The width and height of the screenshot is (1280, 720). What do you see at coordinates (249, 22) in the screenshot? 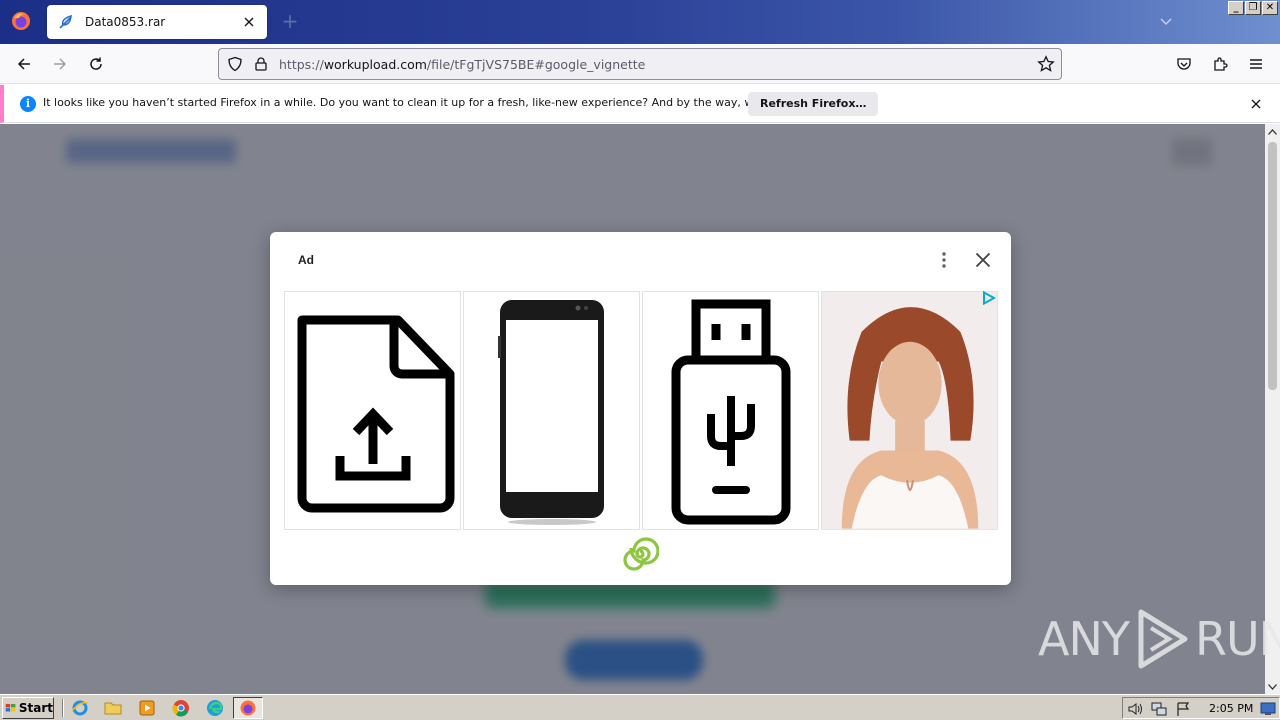
I see `close-tab-icon` at bounding box center [249, 22].